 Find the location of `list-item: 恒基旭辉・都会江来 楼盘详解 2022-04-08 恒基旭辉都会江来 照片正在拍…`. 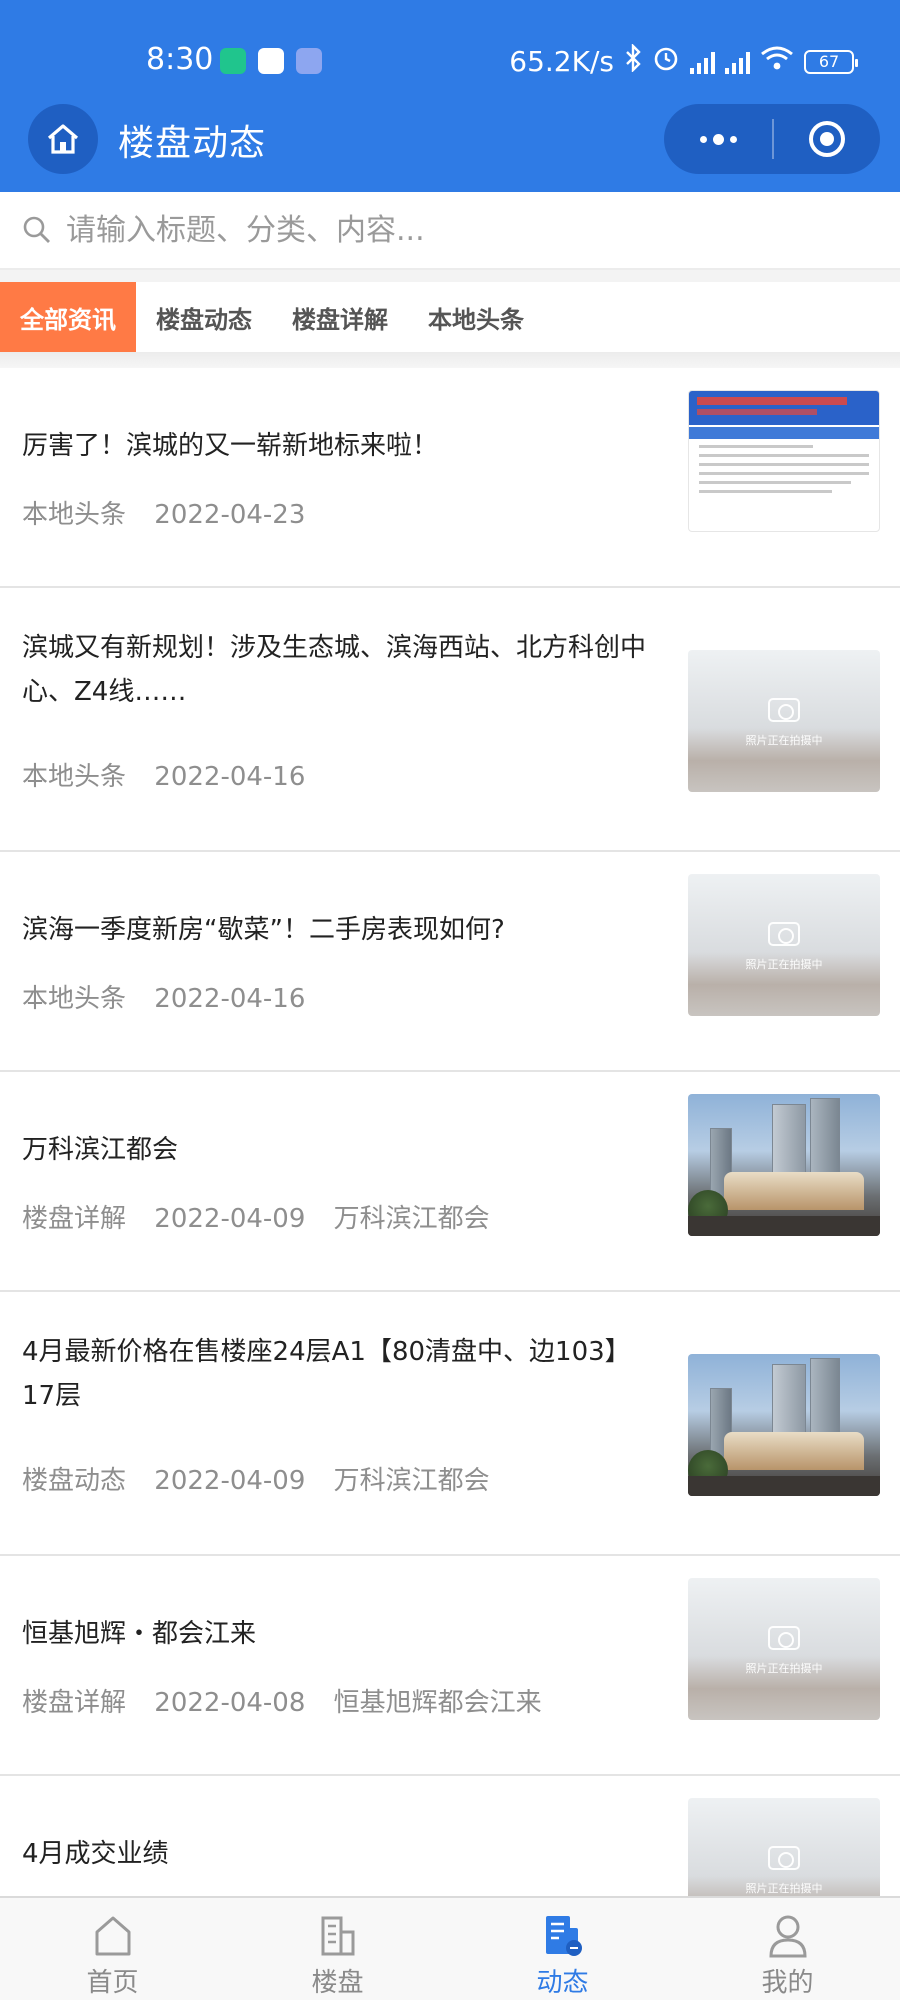

list-item: 恒基旭辉・都会江来 楼盘详解 2022-04-08 恒基旭辉都会江来 照片正在拍… is located at coordinates (450, 1666).